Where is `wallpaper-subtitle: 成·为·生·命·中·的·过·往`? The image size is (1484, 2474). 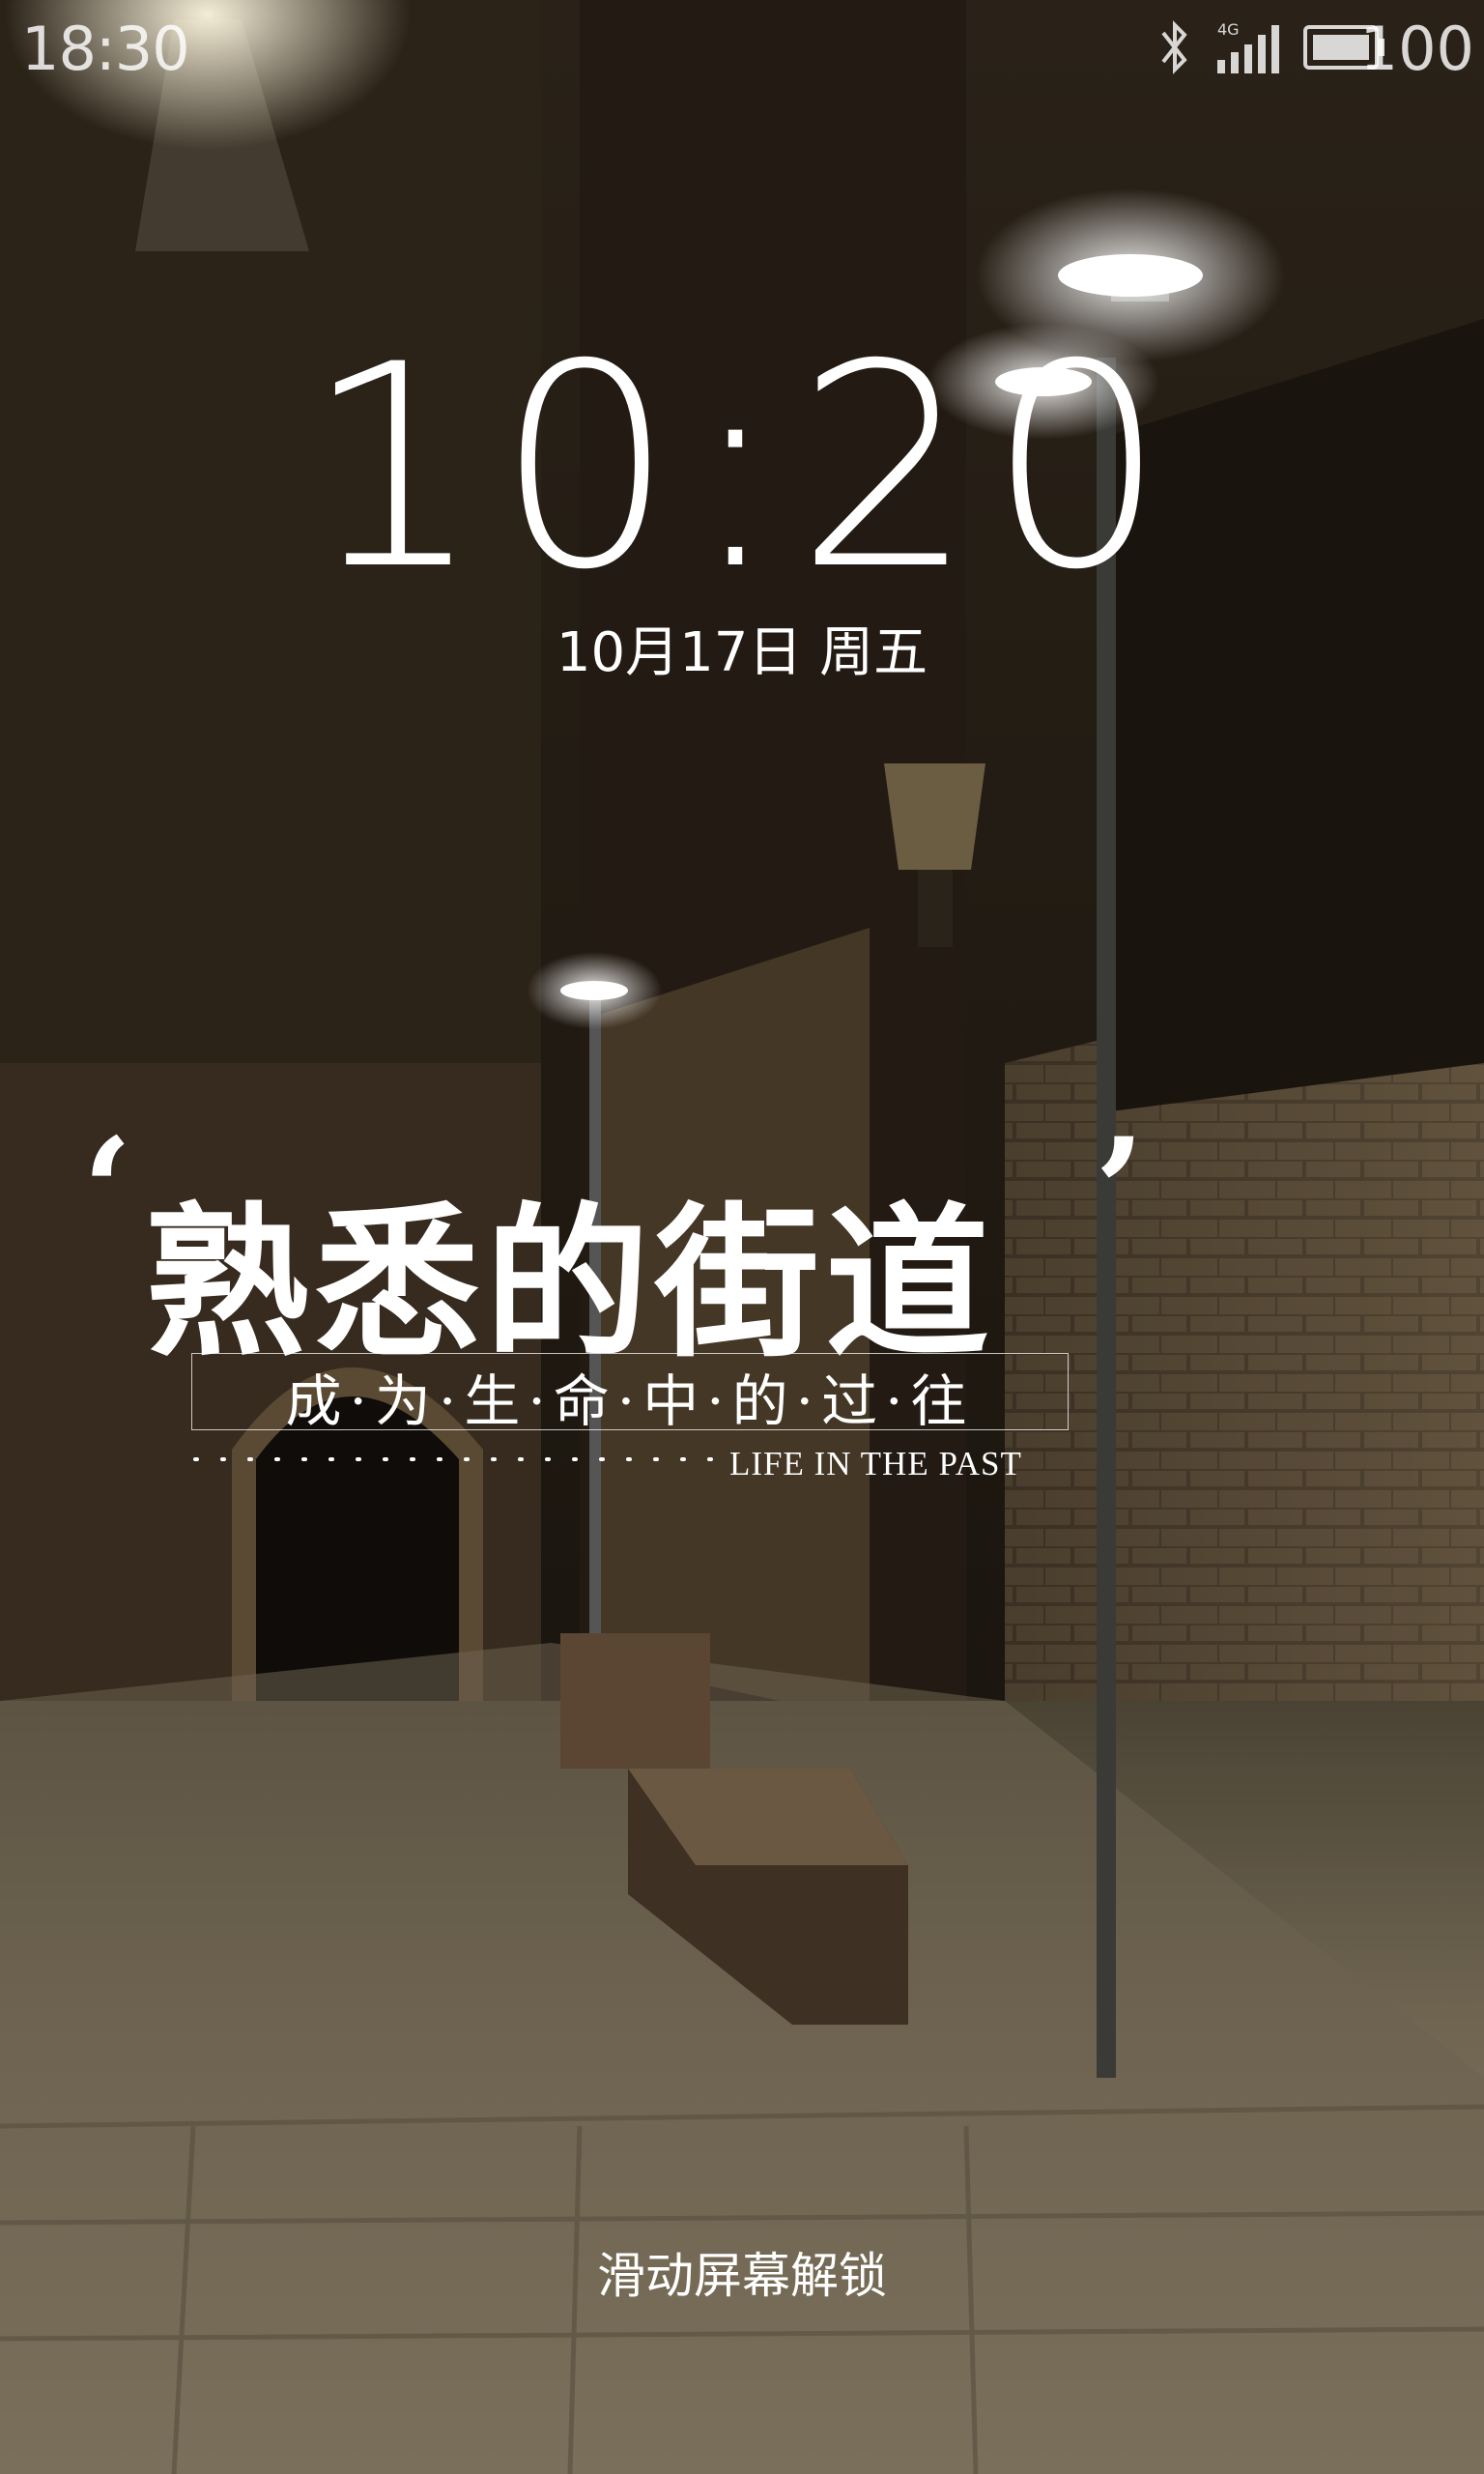 wallpaper-subtitle: 成·为·生·命·中·的·过·往 is located at coordinates (630, 1401).